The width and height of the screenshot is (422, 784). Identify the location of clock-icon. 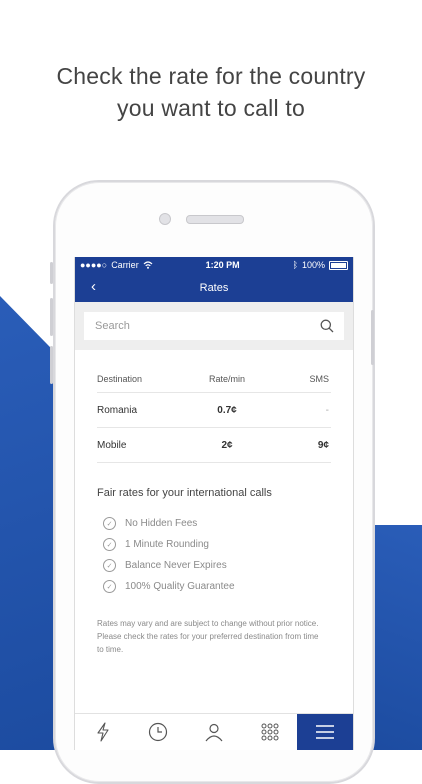
(158, 732).